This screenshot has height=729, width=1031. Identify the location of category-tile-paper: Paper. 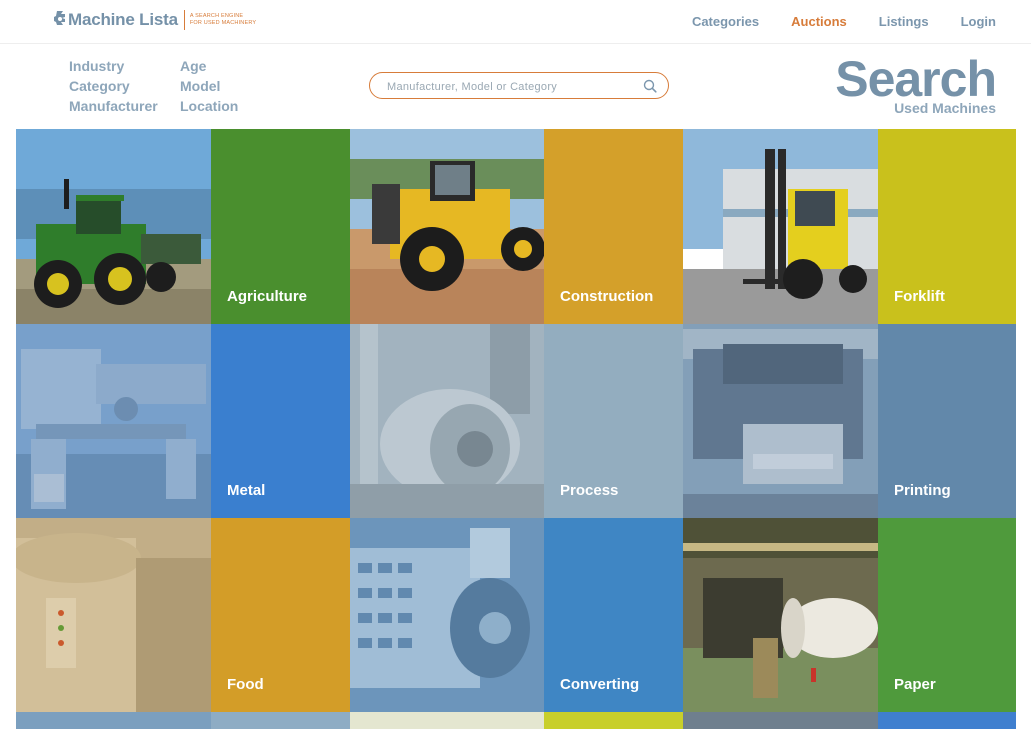
(947, 615).